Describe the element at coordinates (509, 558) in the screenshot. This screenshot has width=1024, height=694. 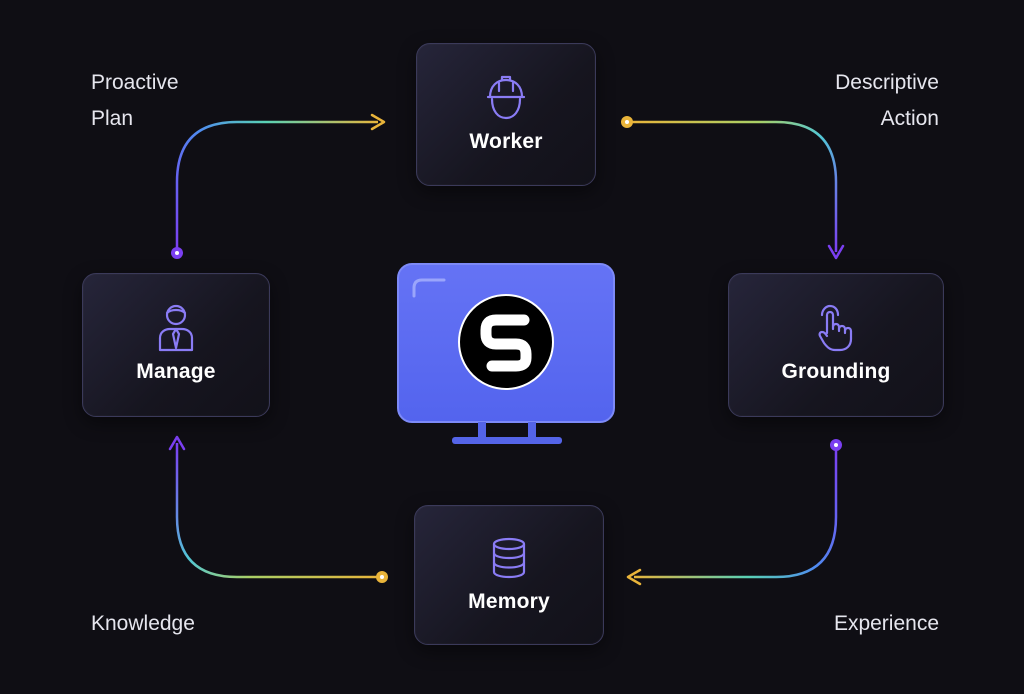
I see `database-icon` at that location.